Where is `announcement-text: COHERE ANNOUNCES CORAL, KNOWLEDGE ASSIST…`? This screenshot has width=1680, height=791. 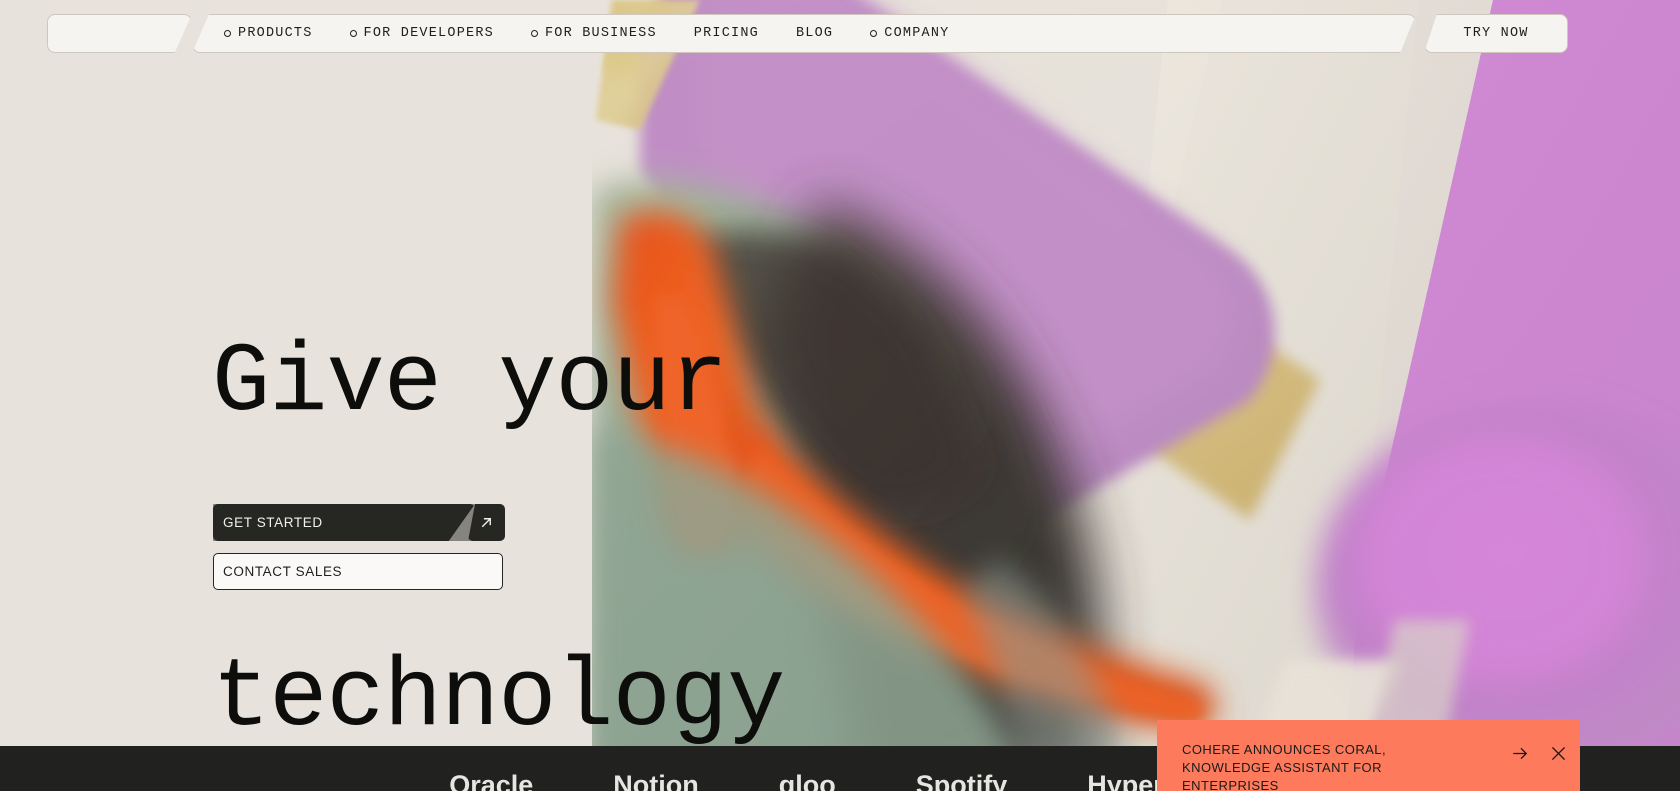
announcement-text: COHERE ANNOUNCES CORAL, KNOWLEDGE ASSIST… is located at coordinates (1284, 766).